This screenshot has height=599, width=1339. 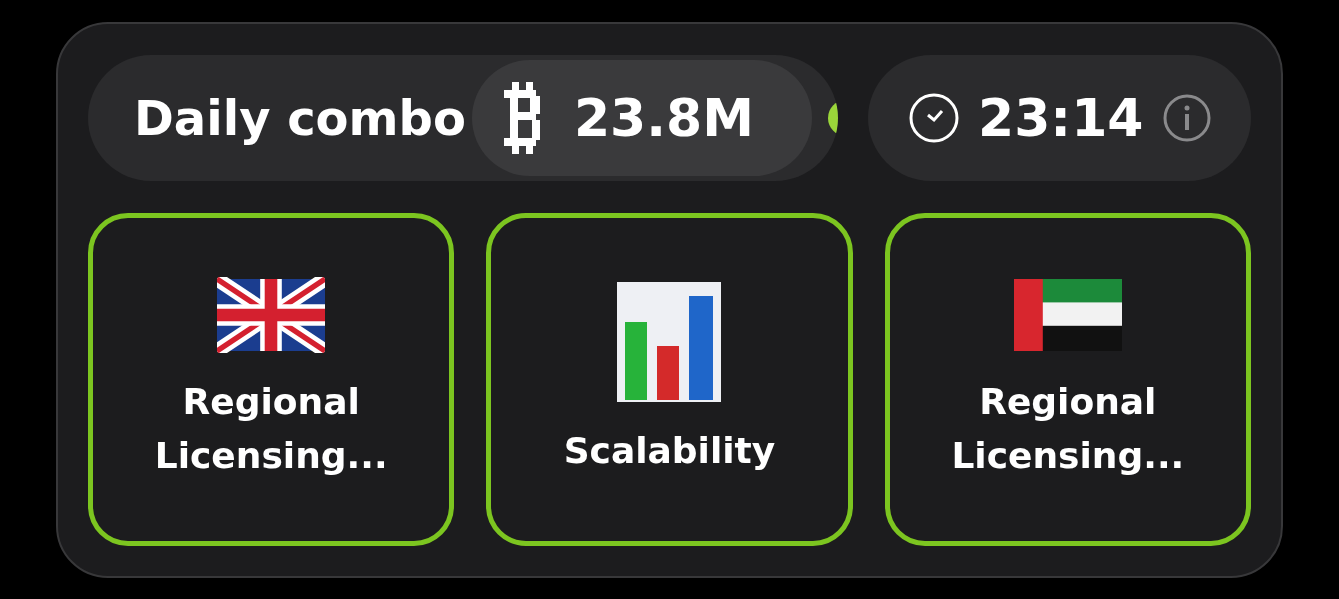 I want to click on clock-icon, so click(x=934, y=118).